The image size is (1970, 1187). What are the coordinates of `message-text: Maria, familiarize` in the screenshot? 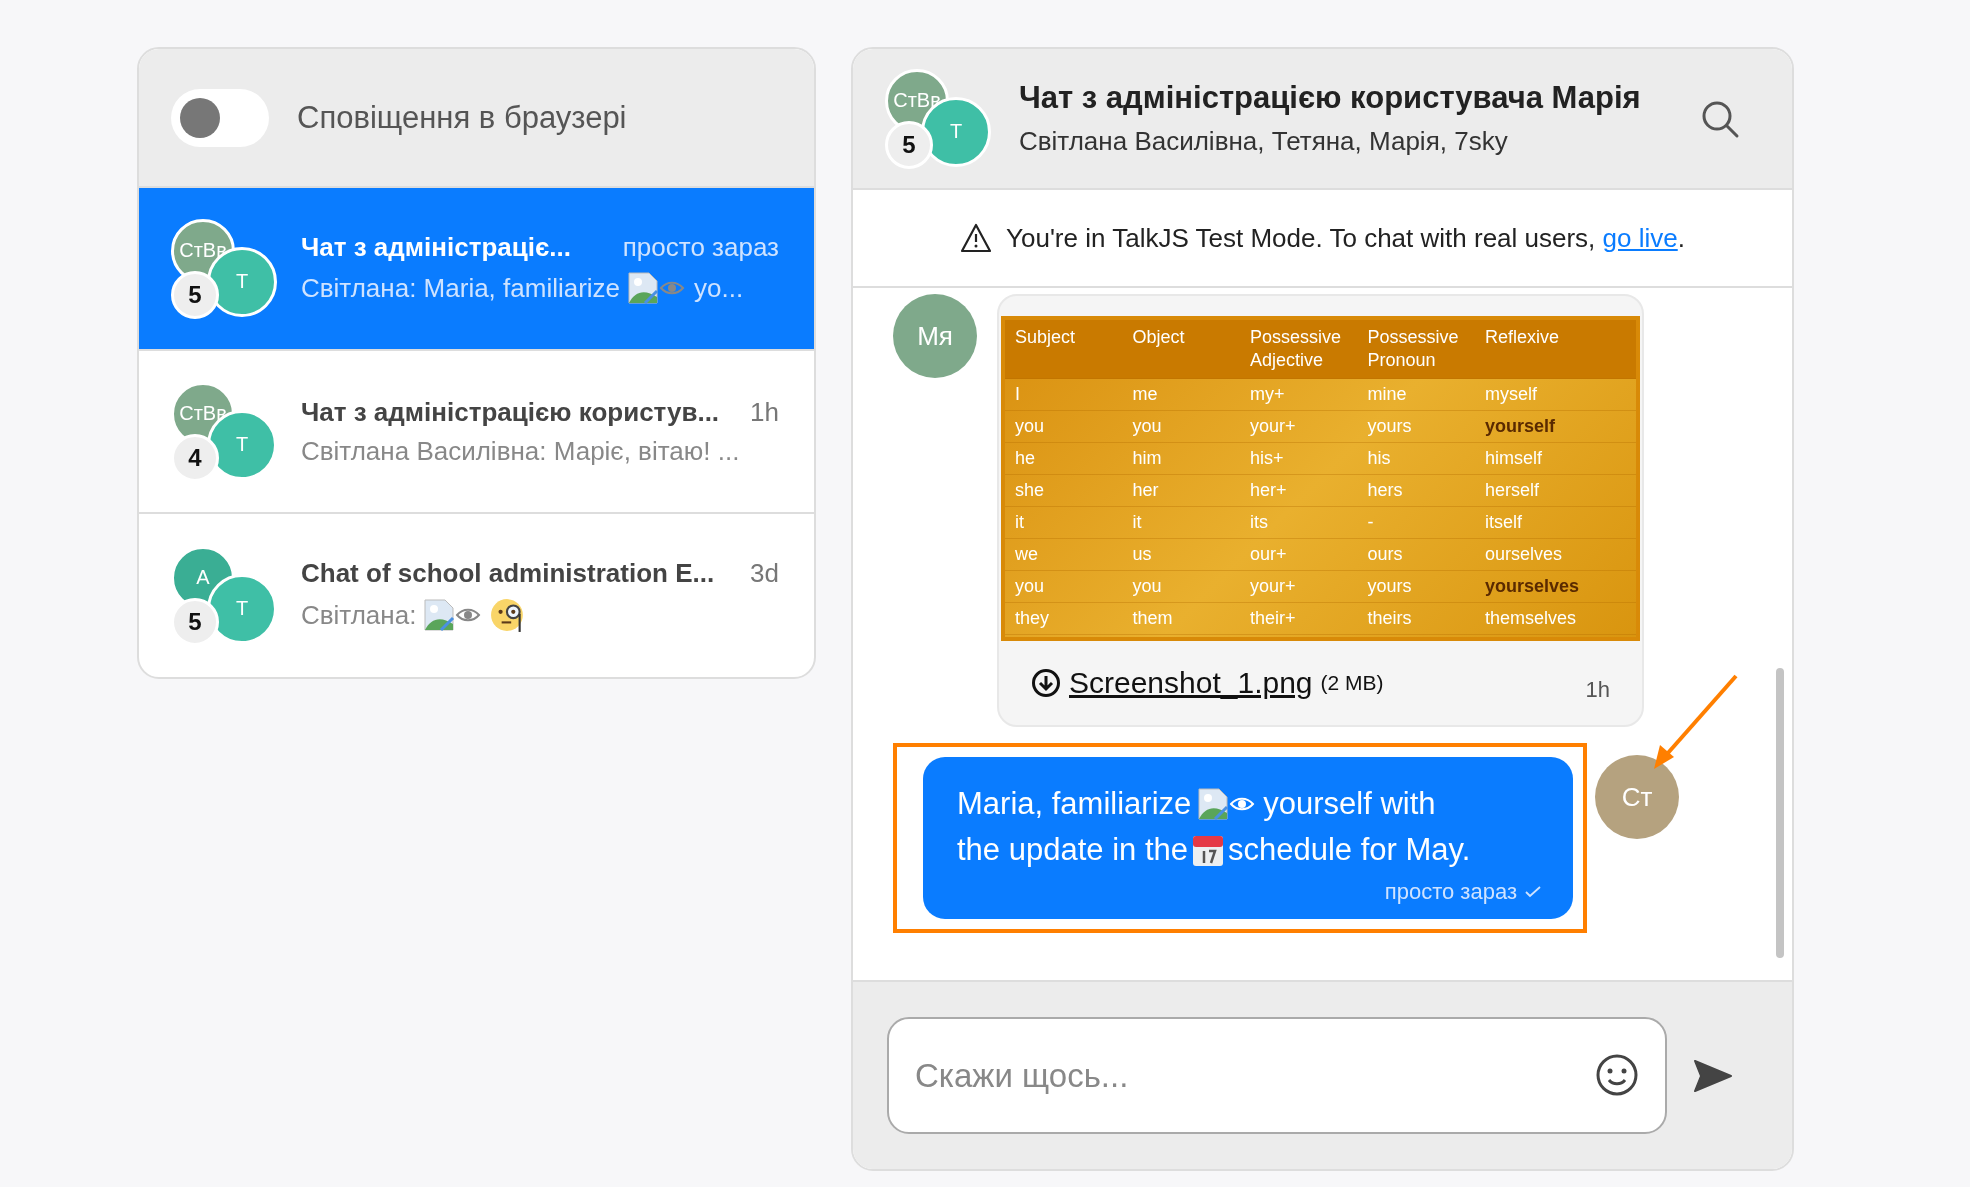 It's located at (1074, 804).